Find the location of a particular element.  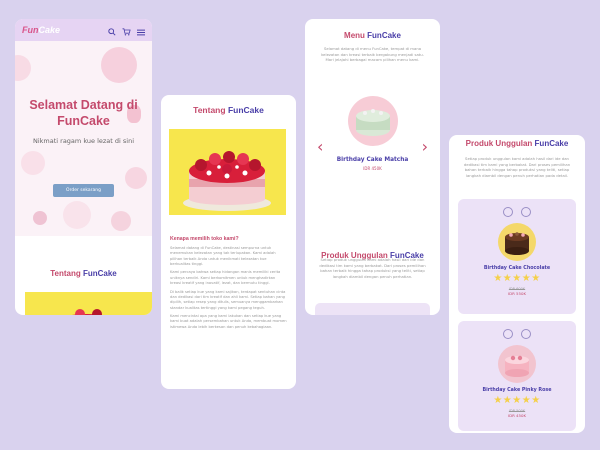

decor-cookie is located at coordinates (121, 221).